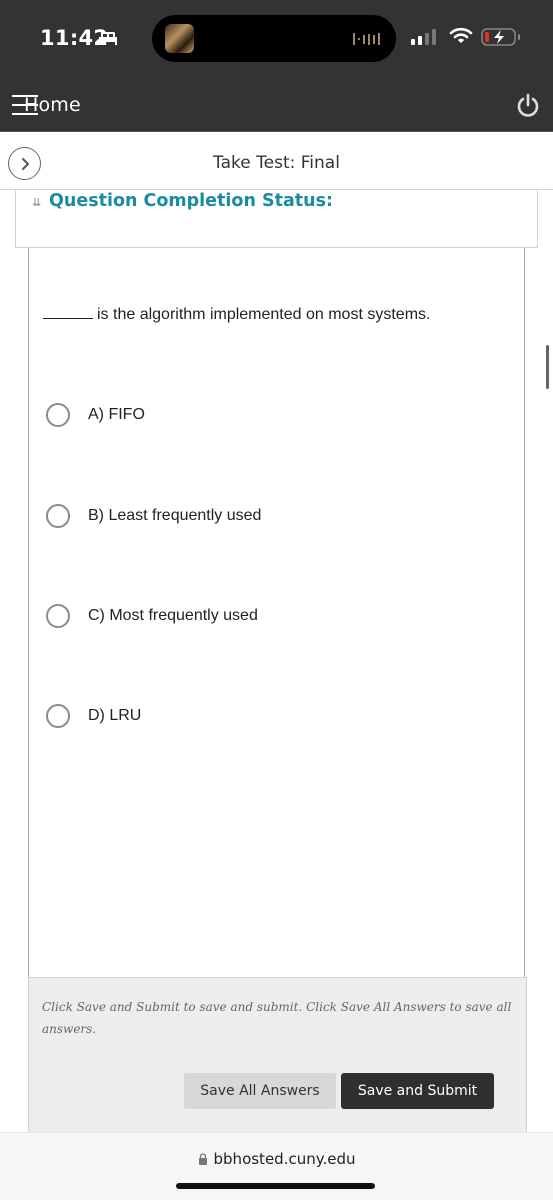  Describe the element at coordinates (547, 367) in the screenshot. I see `scrollbar` at that location.